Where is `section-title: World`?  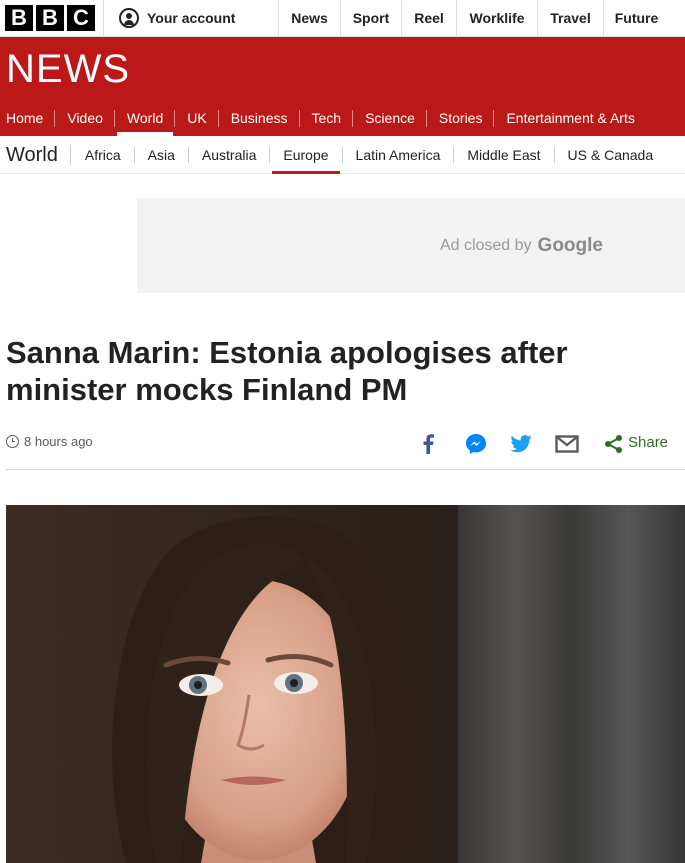
section-title: World is located at coordinates (35, 154).